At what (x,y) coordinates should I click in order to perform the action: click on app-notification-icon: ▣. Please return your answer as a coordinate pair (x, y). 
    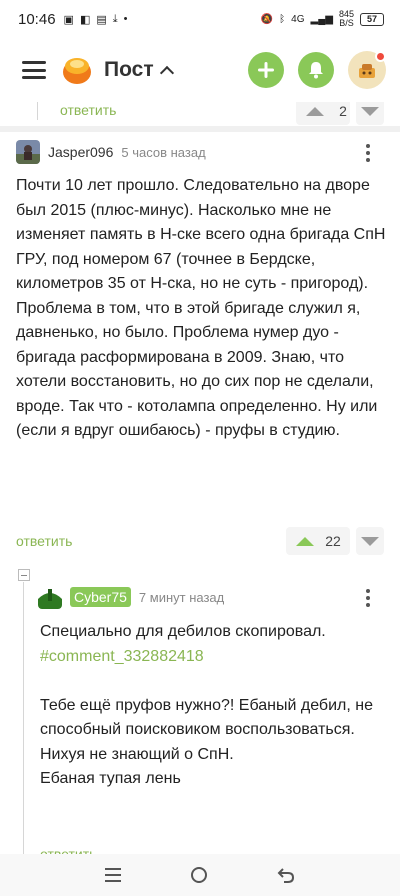
    Looking at the image, I should click on (68, 19).